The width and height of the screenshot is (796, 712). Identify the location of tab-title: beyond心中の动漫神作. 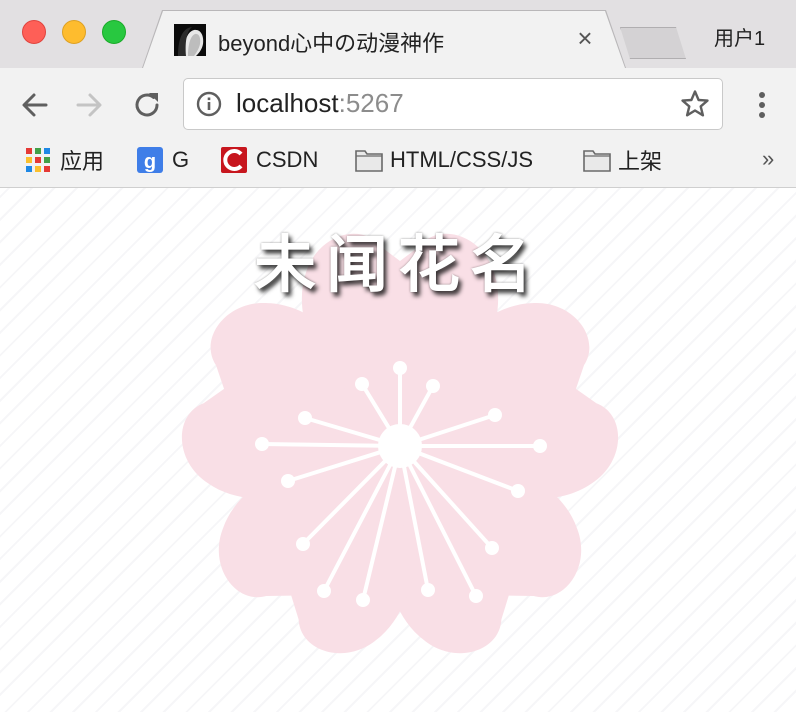
(331, 42).